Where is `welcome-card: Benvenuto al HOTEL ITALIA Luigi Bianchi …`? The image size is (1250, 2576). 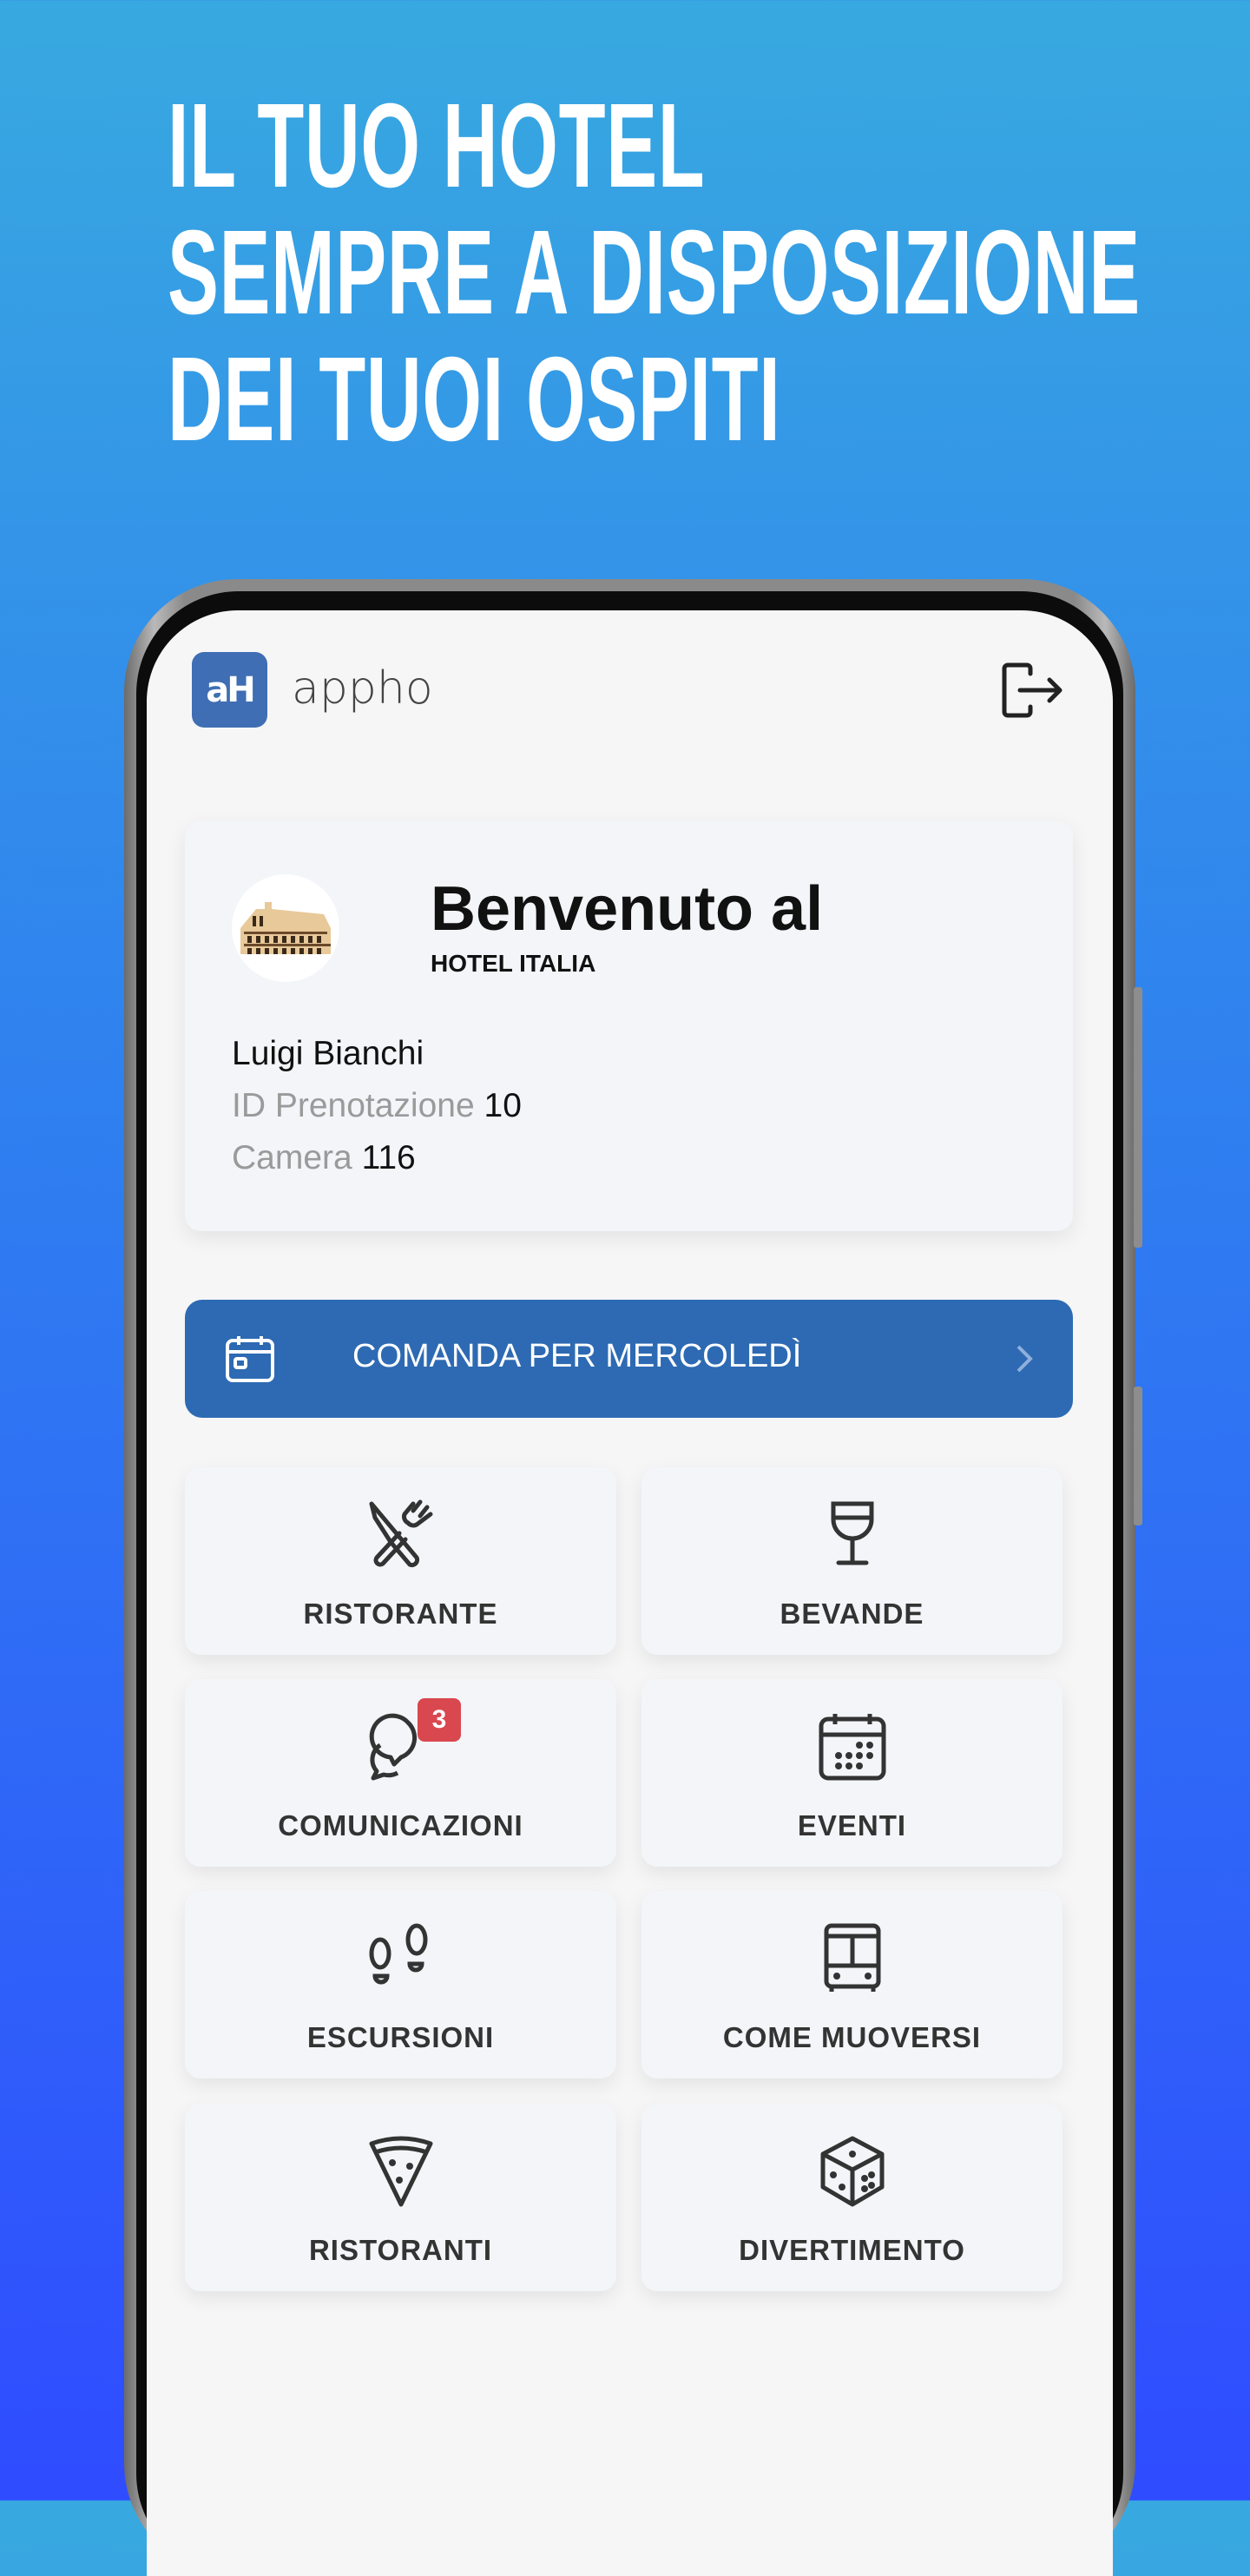
welcome-card: Benvenuto al HOTEL ITALIA Luigi Bianchi … is located at coordinates (629, 1026).